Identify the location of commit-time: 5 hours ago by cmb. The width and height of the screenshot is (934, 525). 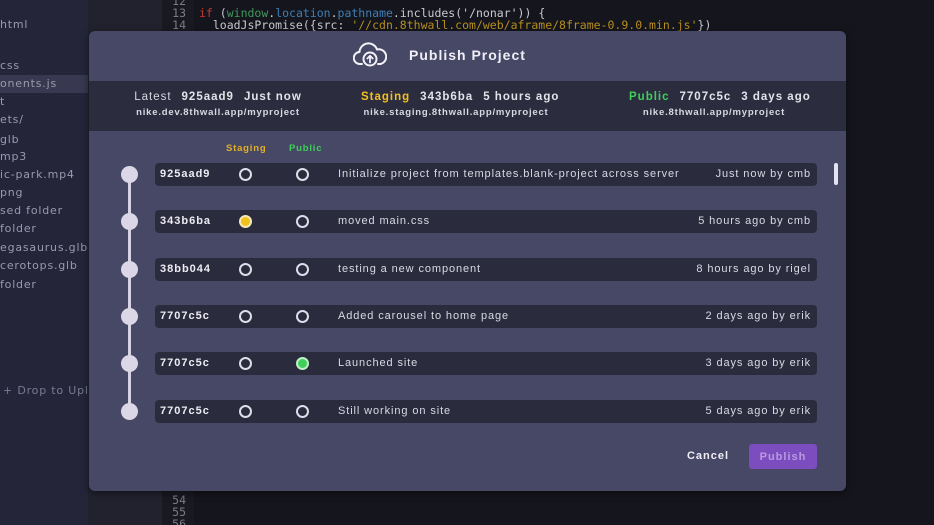
(754, 221).